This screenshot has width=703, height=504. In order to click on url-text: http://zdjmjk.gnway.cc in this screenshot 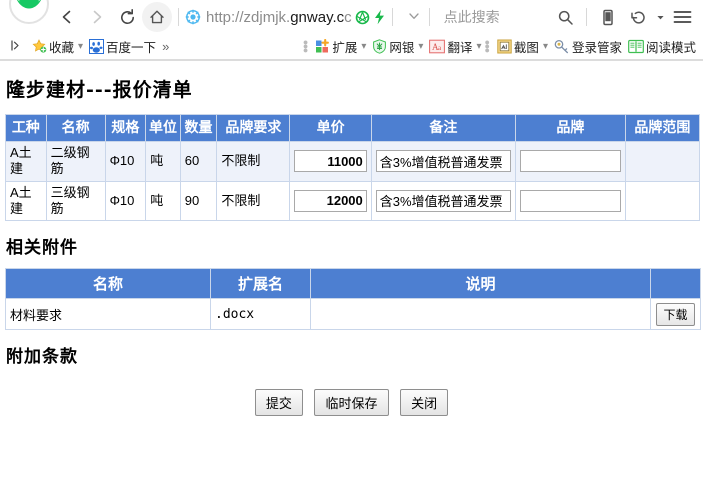, I will do `click(279, 17)`.